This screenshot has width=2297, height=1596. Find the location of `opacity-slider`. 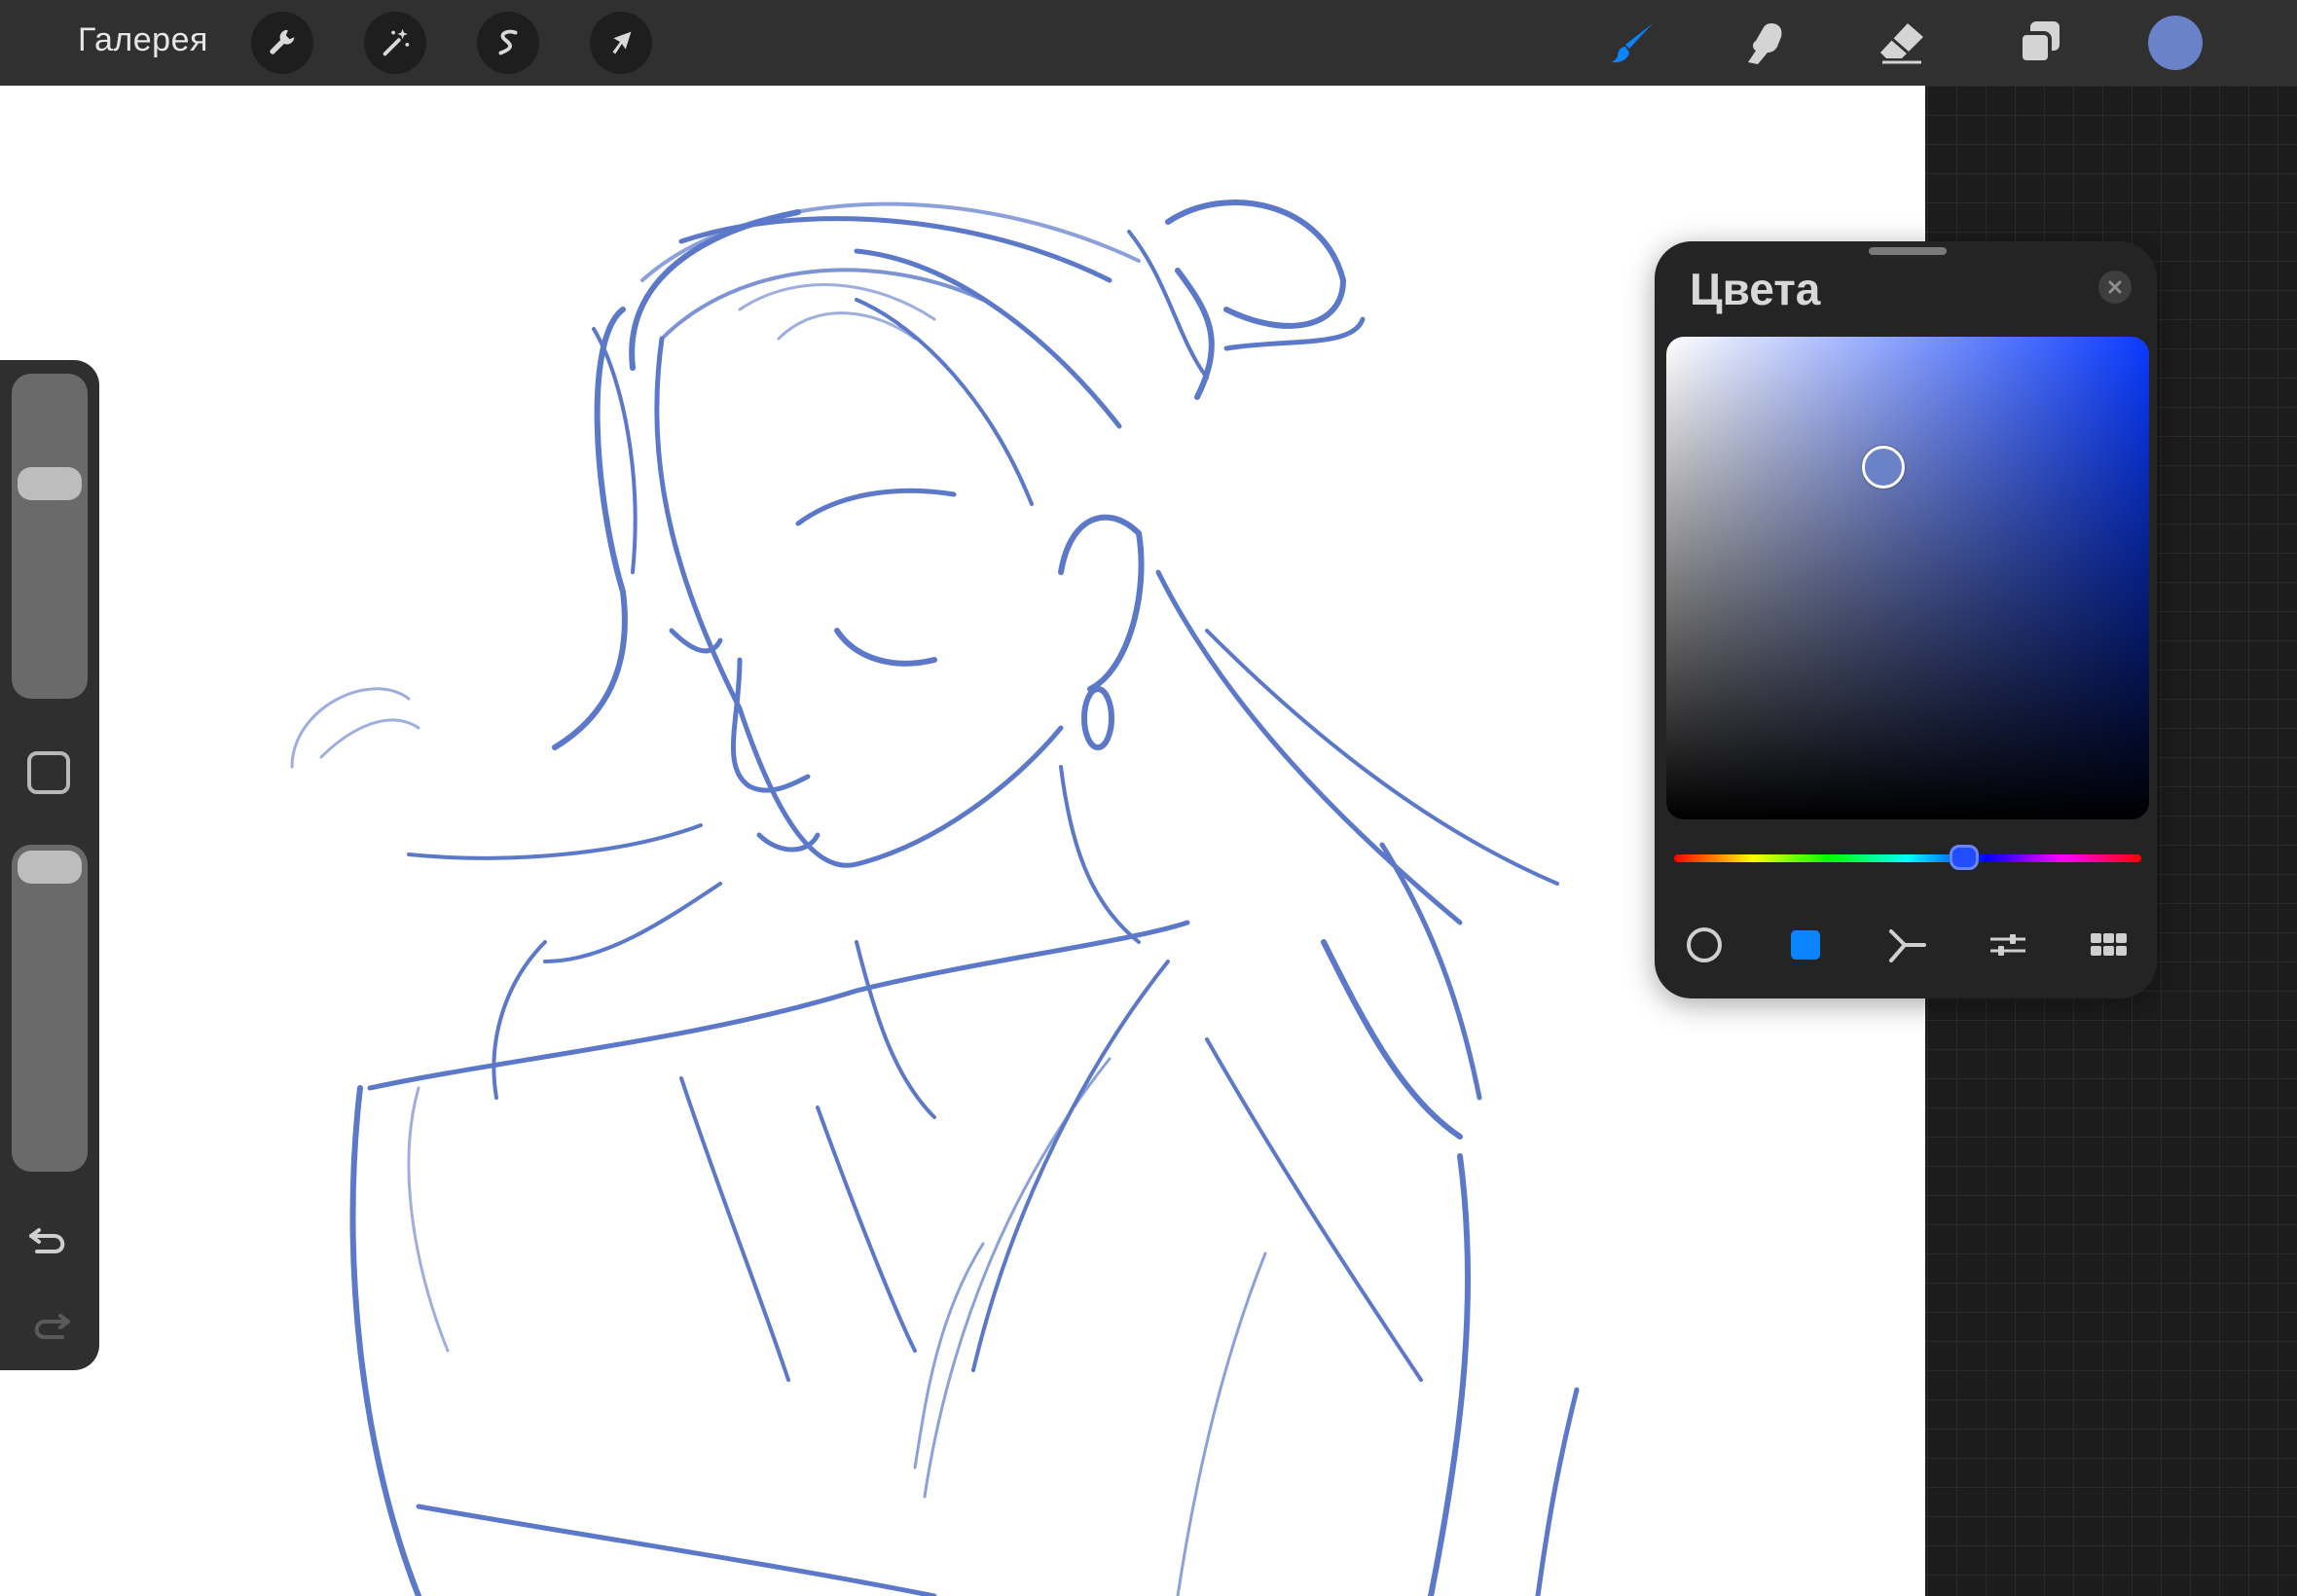

opacity-slider is located at coordinates (50, 1009).